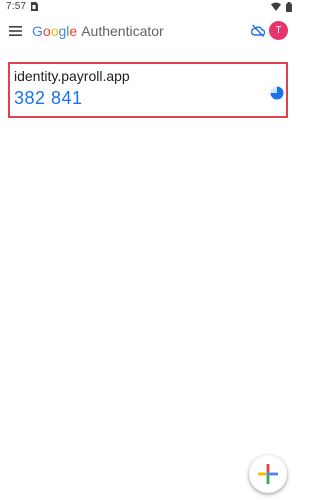 The width and height of the screenshot is (320, 500). I want to click on app-name: Authenticator, so click(122, 31).